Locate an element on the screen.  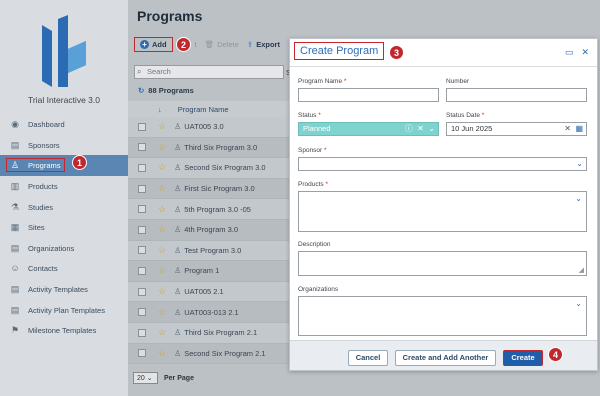
status-select: Planned ⓘ ✕ ⌄ is located at coordinates (368, 129).